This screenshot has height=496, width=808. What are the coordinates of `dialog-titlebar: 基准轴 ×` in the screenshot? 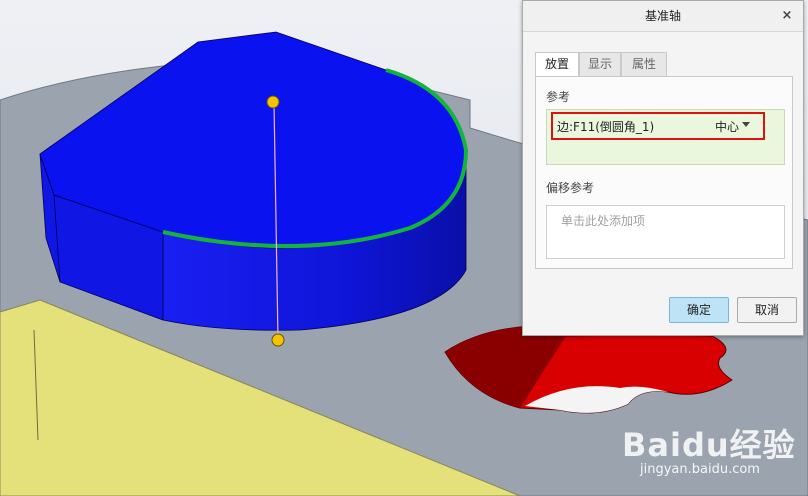 It's located at (663, 16).